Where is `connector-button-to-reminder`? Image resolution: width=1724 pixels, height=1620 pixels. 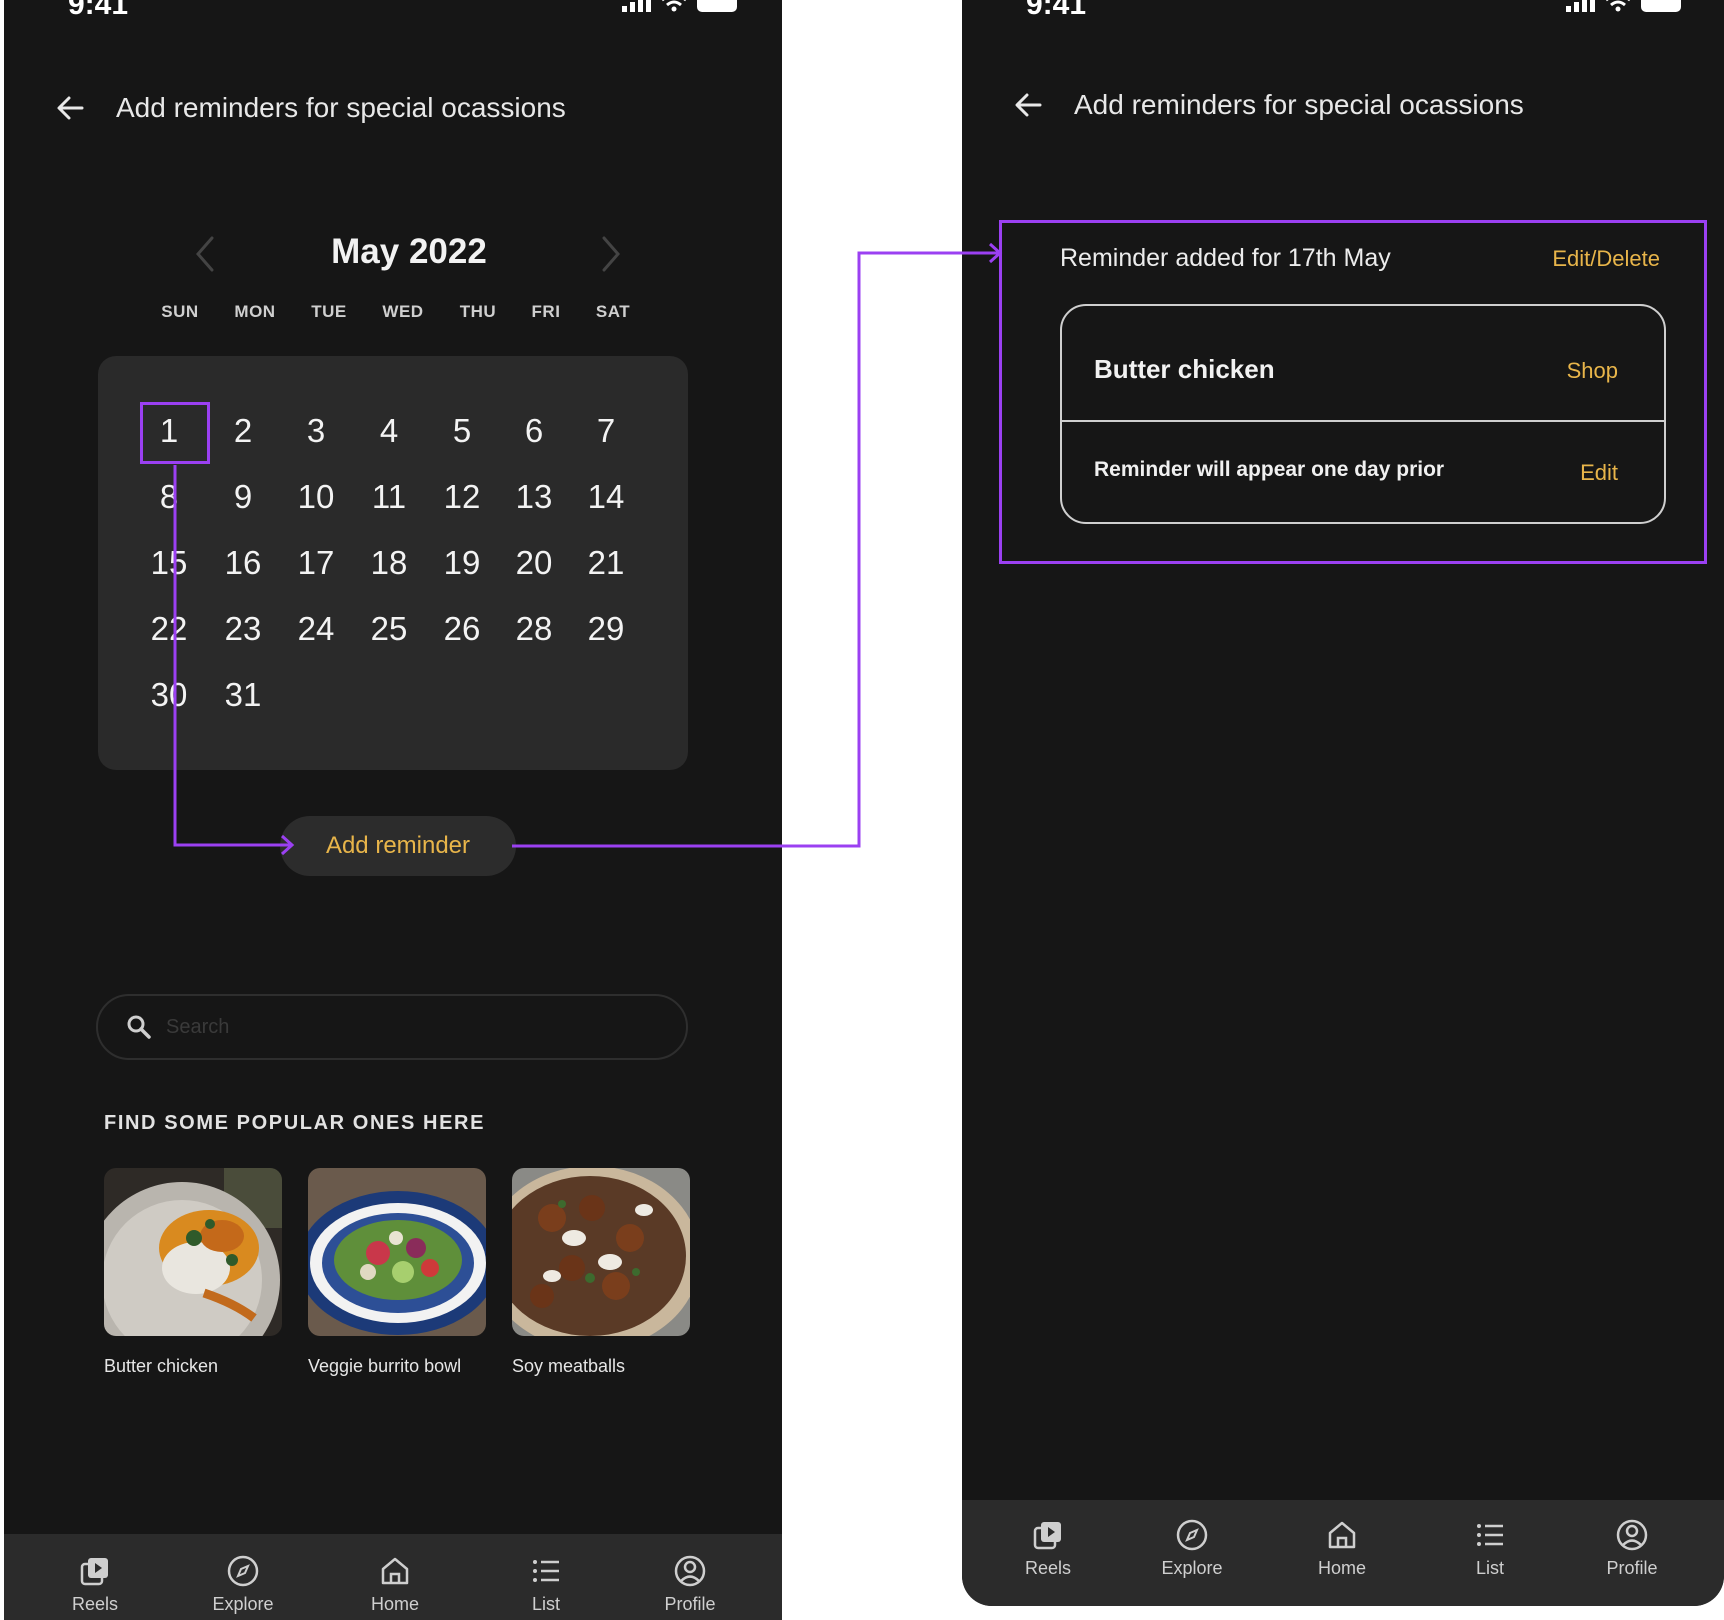 connector-button-to-reminder is located at coordinates (755, 549).